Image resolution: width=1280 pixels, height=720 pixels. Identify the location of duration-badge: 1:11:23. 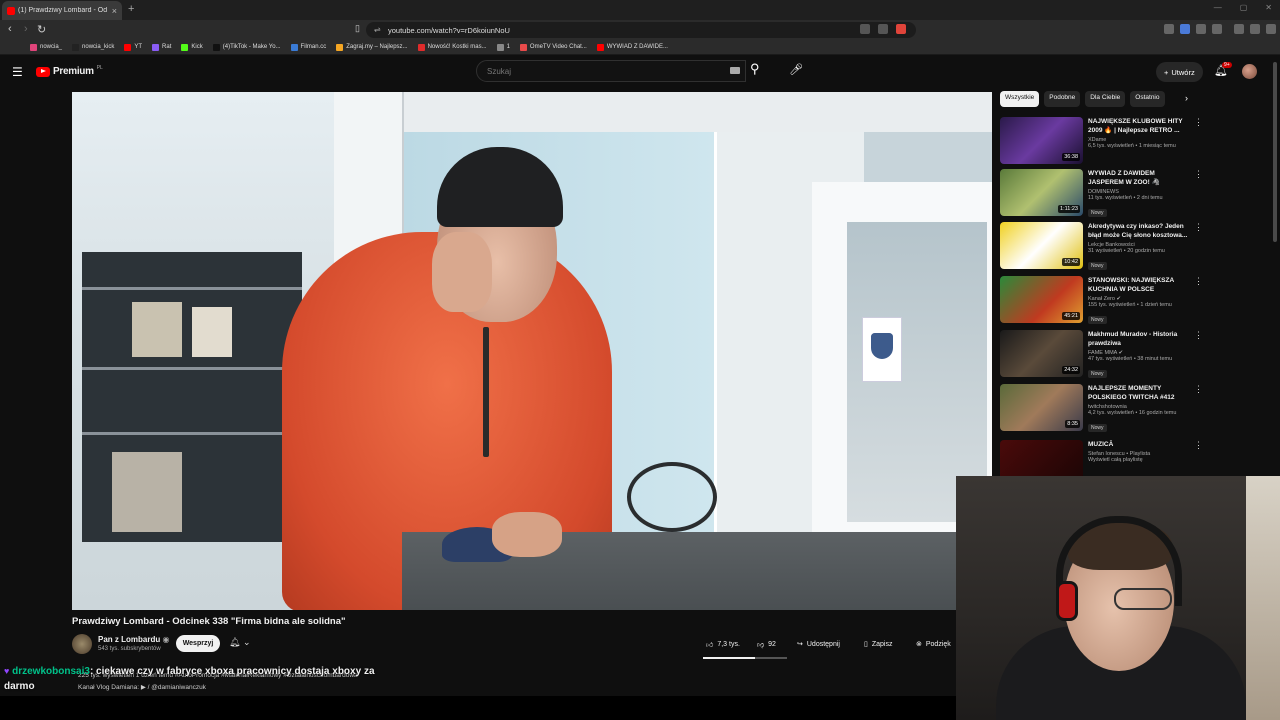
(1069, 209).